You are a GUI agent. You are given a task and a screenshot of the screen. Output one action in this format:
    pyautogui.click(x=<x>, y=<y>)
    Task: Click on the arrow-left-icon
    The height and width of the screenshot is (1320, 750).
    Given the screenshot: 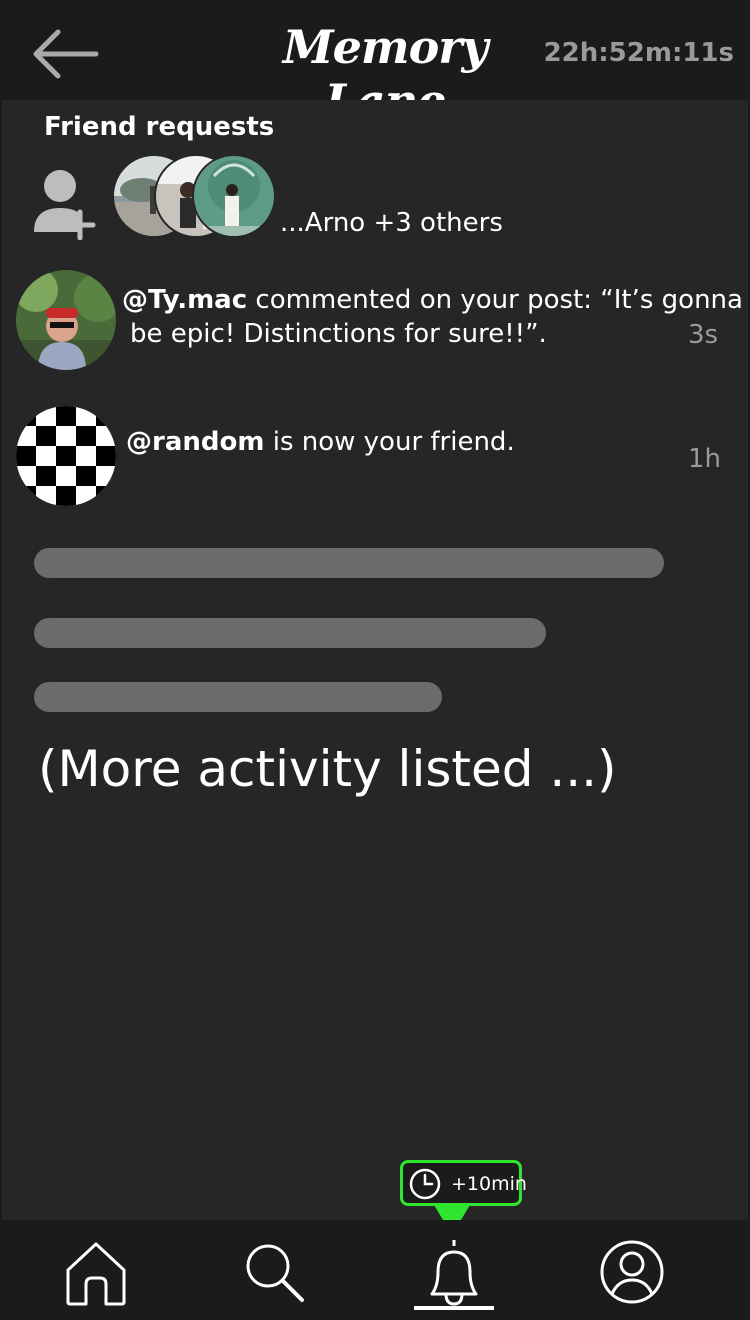 What is the action you would take?
    pyautogui.click(x=66, y=54)
    